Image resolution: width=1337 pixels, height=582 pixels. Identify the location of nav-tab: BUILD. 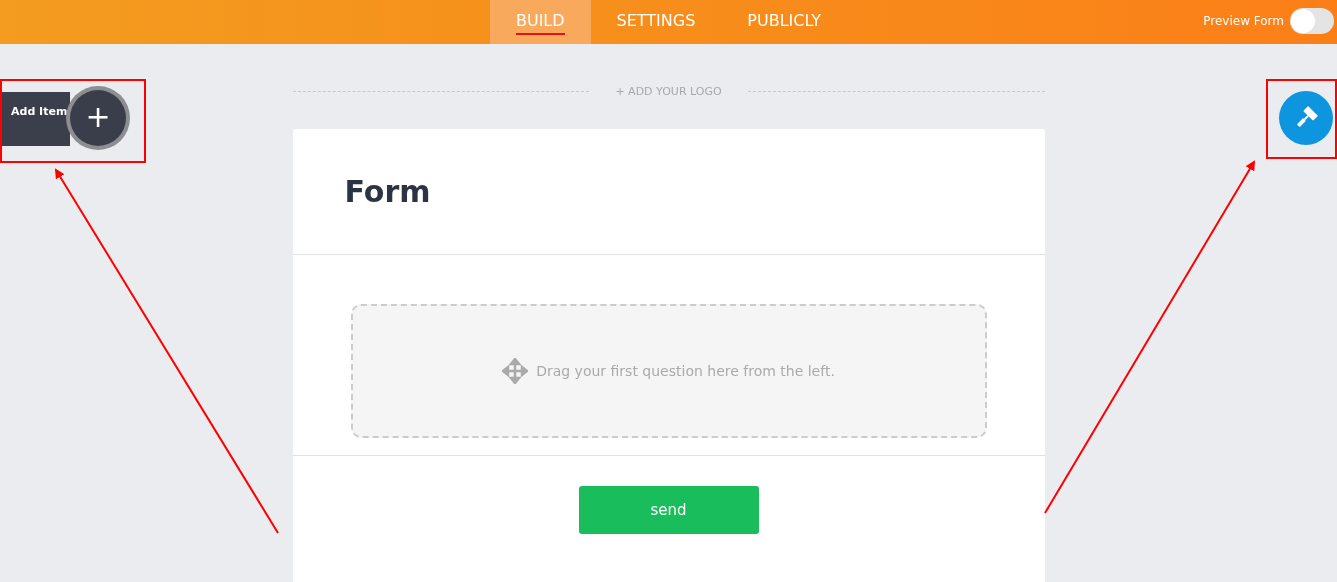
(540, 22).